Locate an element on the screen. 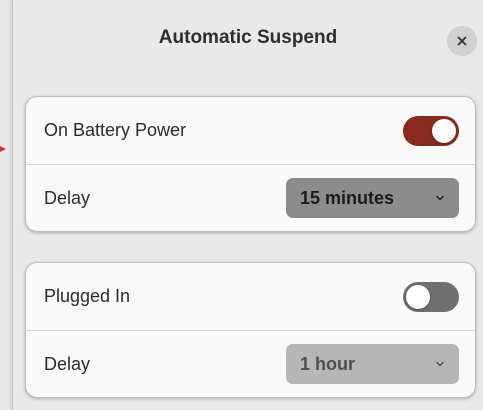 The height and width of the screenshot is (410, 483). plugged-switch-knob is located at coordinates (418, 296).